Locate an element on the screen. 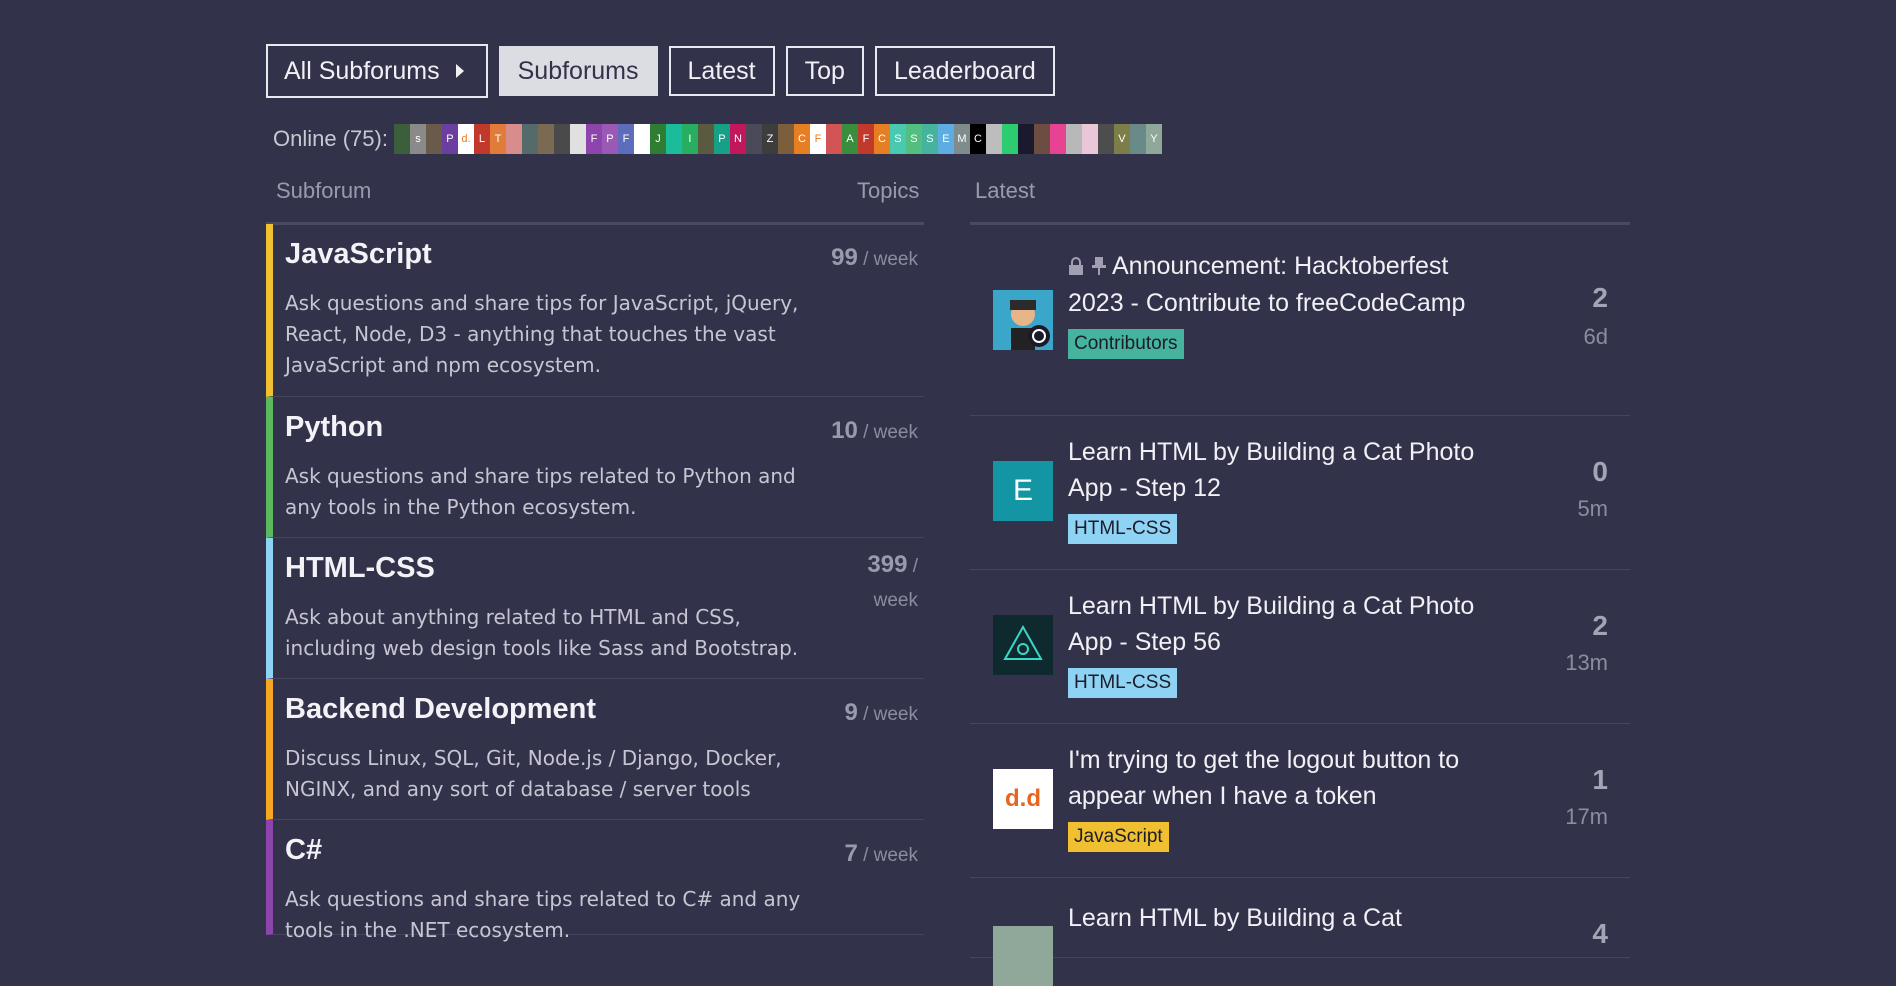 This screenshot has width=1896, height=986. topic-count: 7 is located at coordinates (851, 853).